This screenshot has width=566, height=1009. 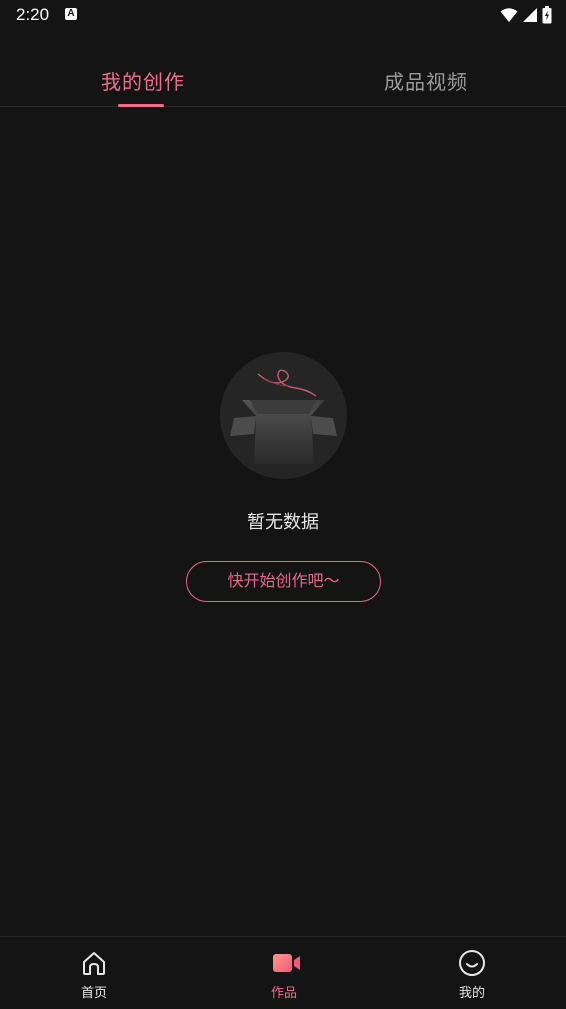 What do you see at coordinates (283, 993) in the screenshot?
I see `nav-label-works: 作品` at bounding box center [283, 993].